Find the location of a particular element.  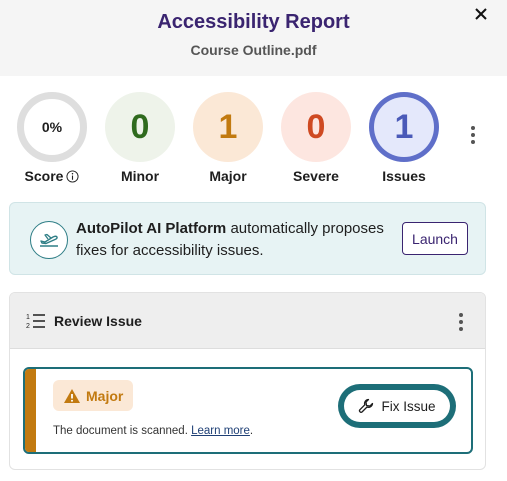

issues-circle: 1 is located at coordinates (404, 127).